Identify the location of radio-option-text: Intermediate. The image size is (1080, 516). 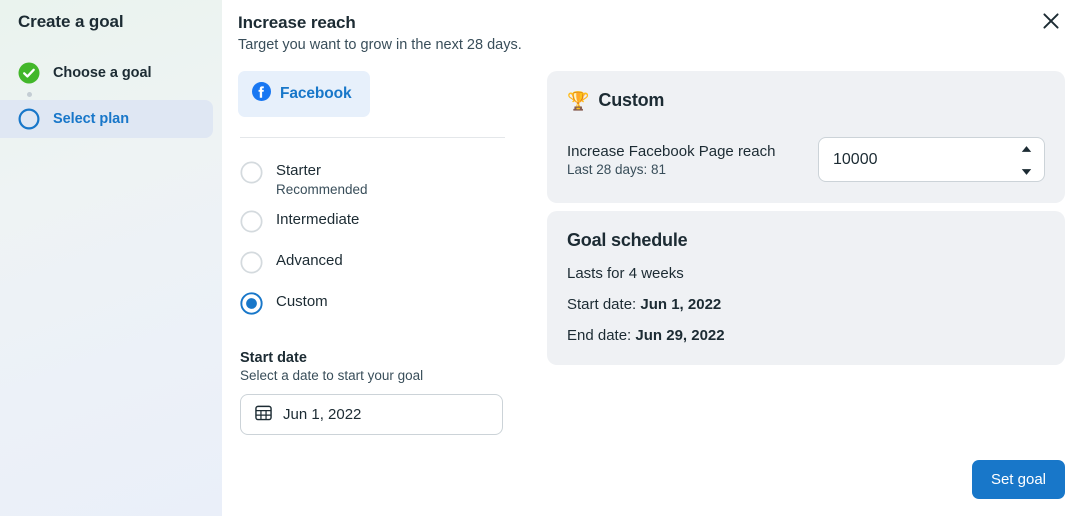
(317, 219).